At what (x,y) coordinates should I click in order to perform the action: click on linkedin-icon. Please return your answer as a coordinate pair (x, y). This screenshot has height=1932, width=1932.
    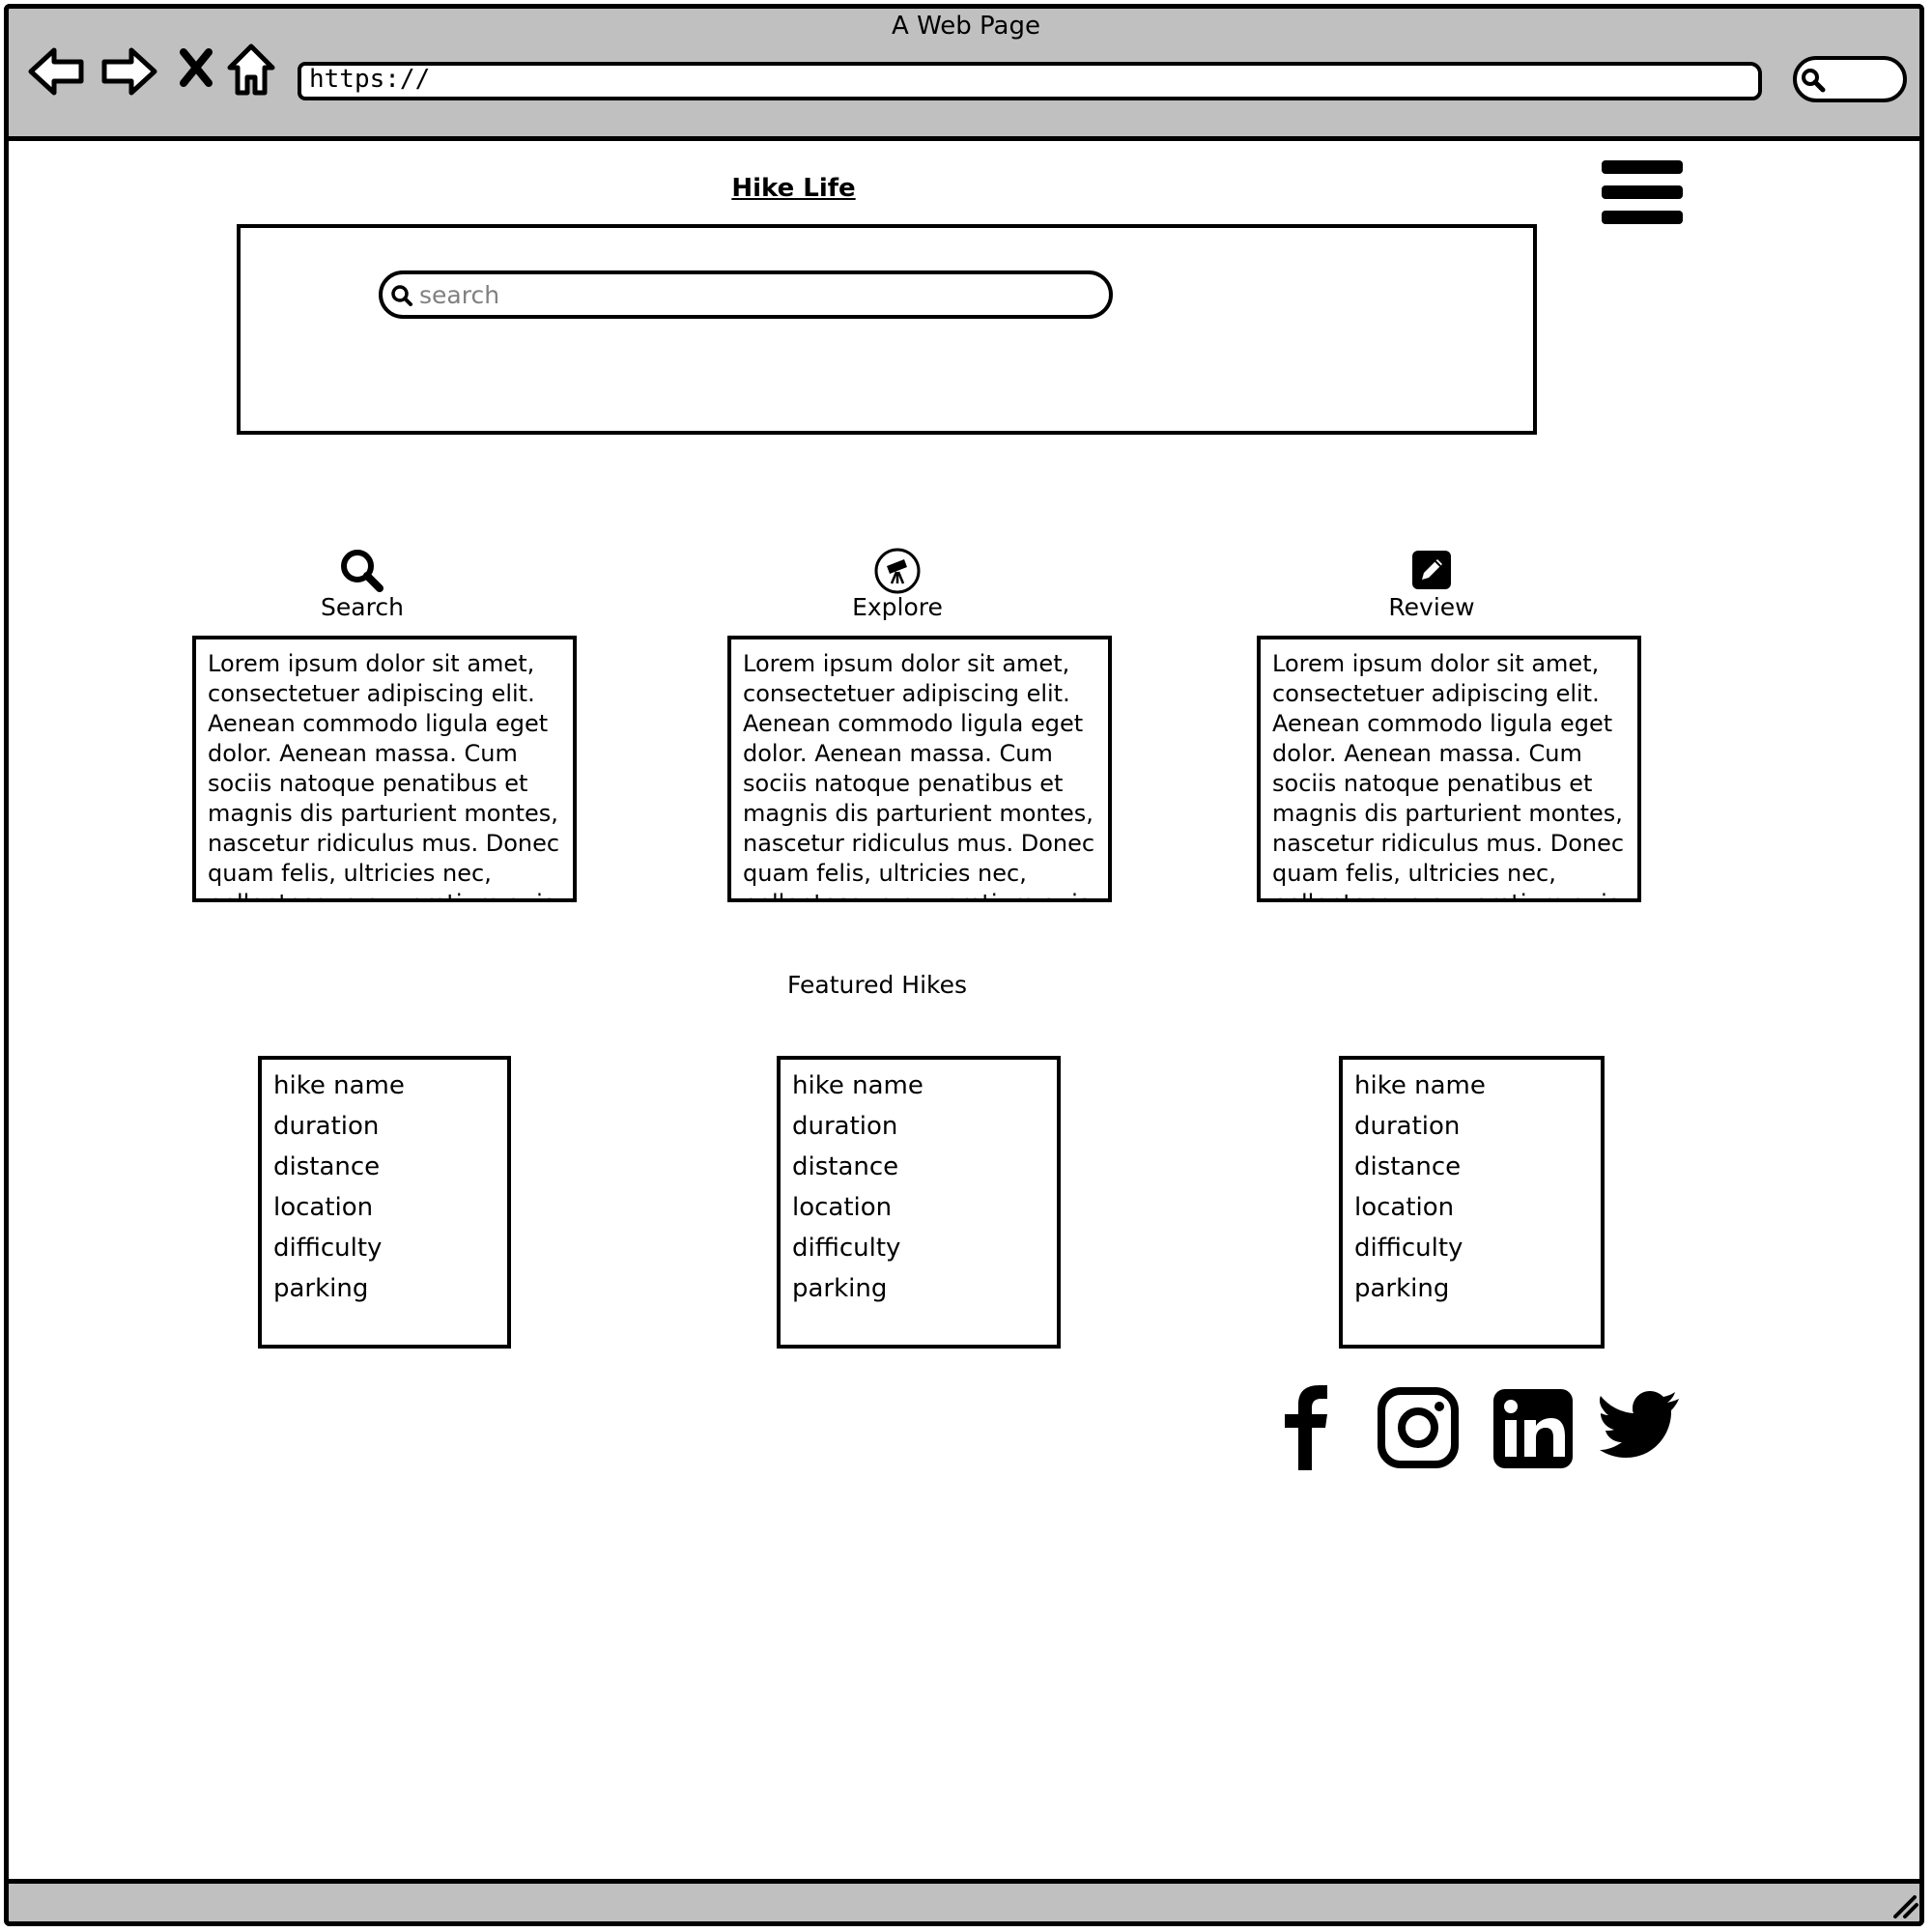
    Looking at the image, I should click on (1531, 1427).